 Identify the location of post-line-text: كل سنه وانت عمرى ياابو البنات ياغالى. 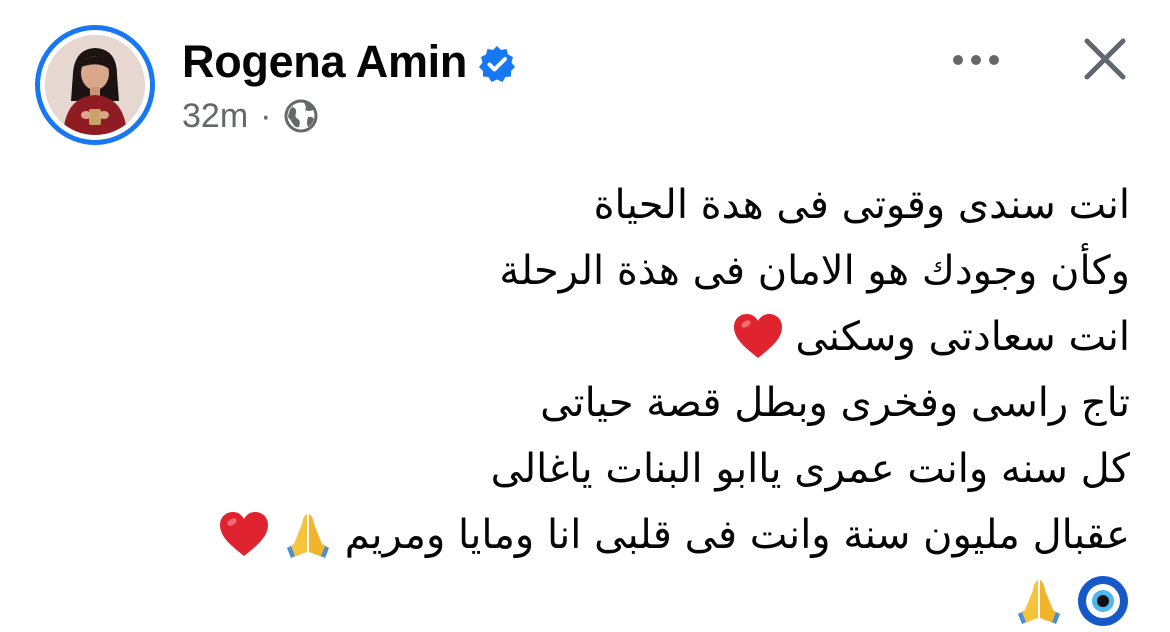
(810, 469).